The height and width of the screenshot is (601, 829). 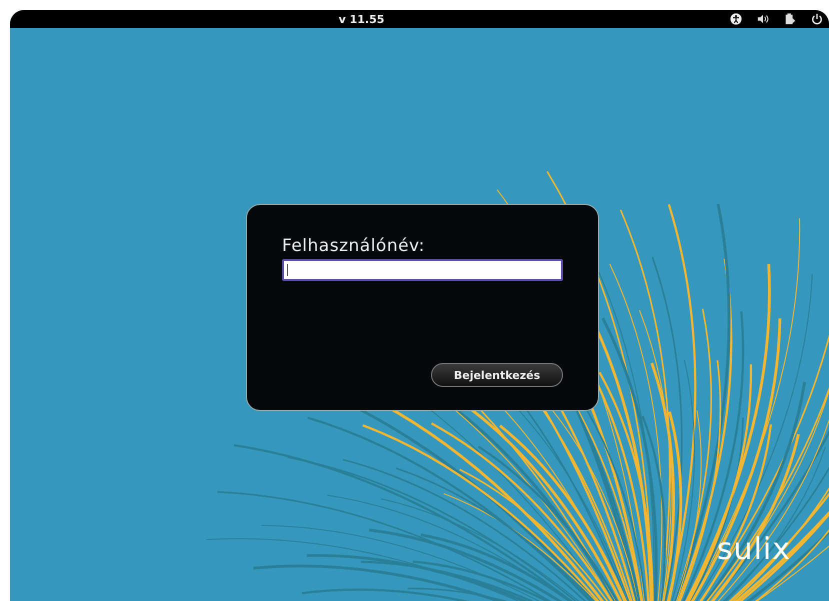 What do you see at coordinates (422, 270) in the screenshot?
I see `username-field` at bounding box center [422, 270].